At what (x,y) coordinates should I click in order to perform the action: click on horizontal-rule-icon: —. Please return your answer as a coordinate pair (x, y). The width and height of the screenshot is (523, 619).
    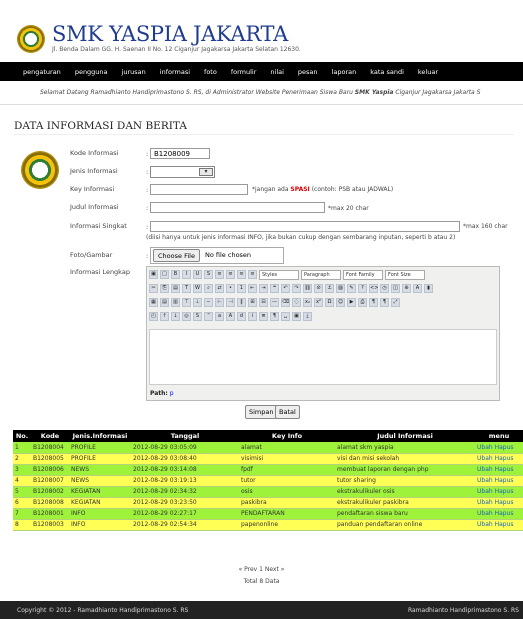
    Looking at the image, I should click on (274, 302).